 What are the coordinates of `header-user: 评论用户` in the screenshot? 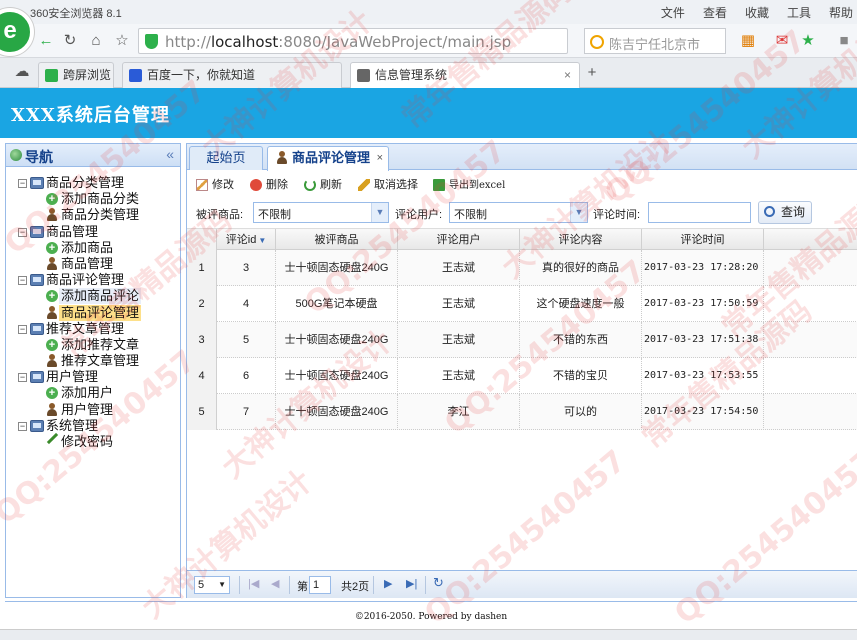 It's located at (459, 240).